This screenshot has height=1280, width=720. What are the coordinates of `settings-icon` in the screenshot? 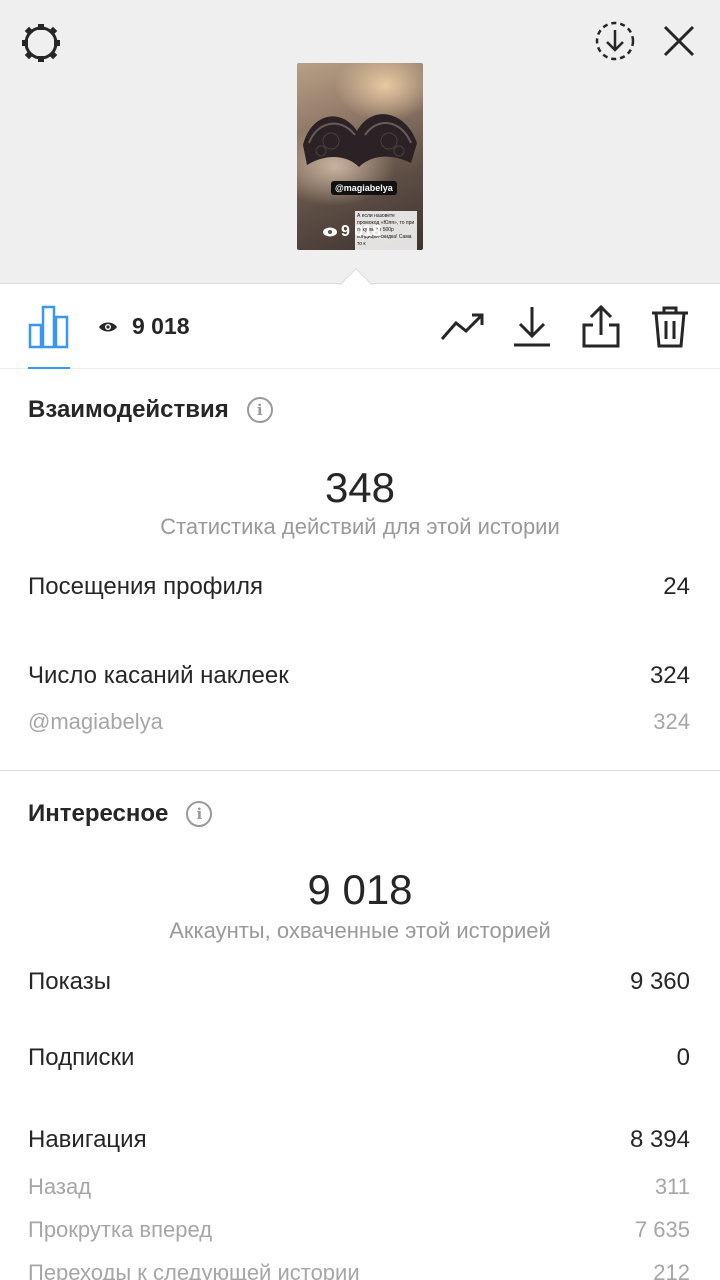 It's located at (41, 43).